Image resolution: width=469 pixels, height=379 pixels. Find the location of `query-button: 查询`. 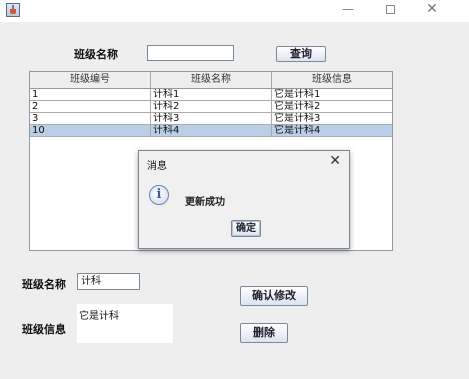

query-button: 查询 is located at coordinates (301, 54).